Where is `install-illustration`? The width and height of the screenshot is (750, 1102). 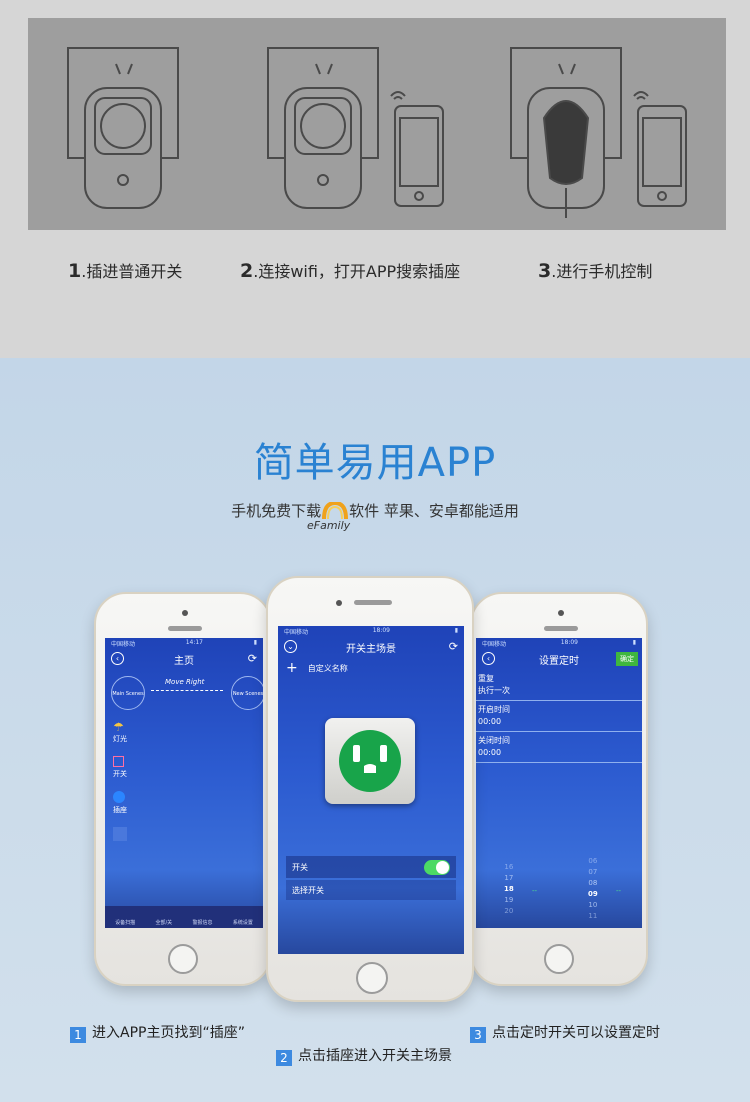
install-illustration is located at coordinates (377, 132).